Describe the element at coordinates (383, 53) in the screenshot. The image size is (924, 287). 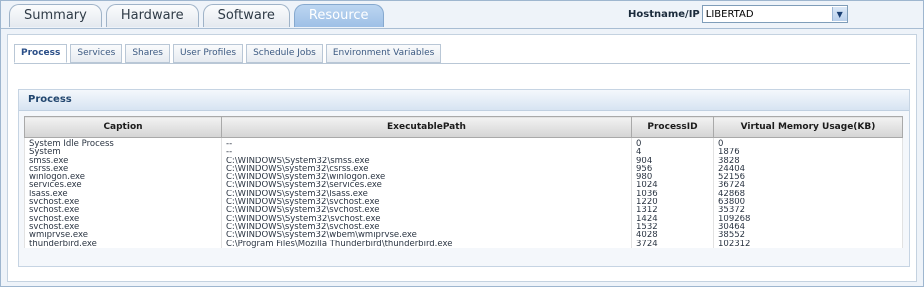
I see `subtab-environment-variables: Environment Variables` at that location.